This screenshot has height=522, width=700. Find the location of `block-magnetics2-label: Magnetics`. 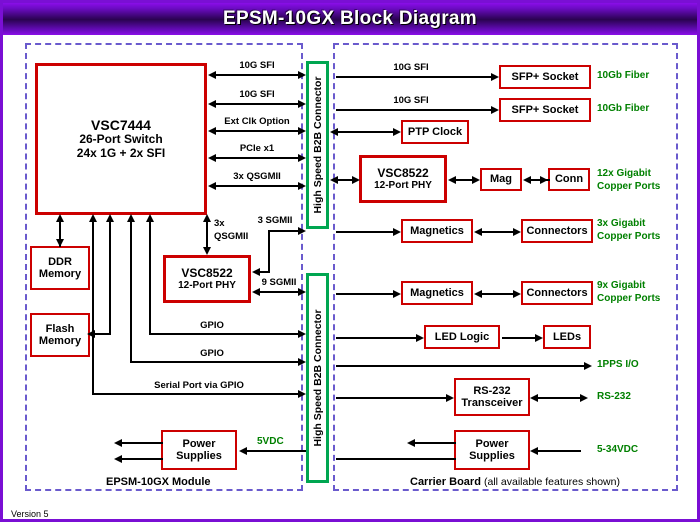

block-magnetics2-label: Magnetics is located at coordinates (437, 292).